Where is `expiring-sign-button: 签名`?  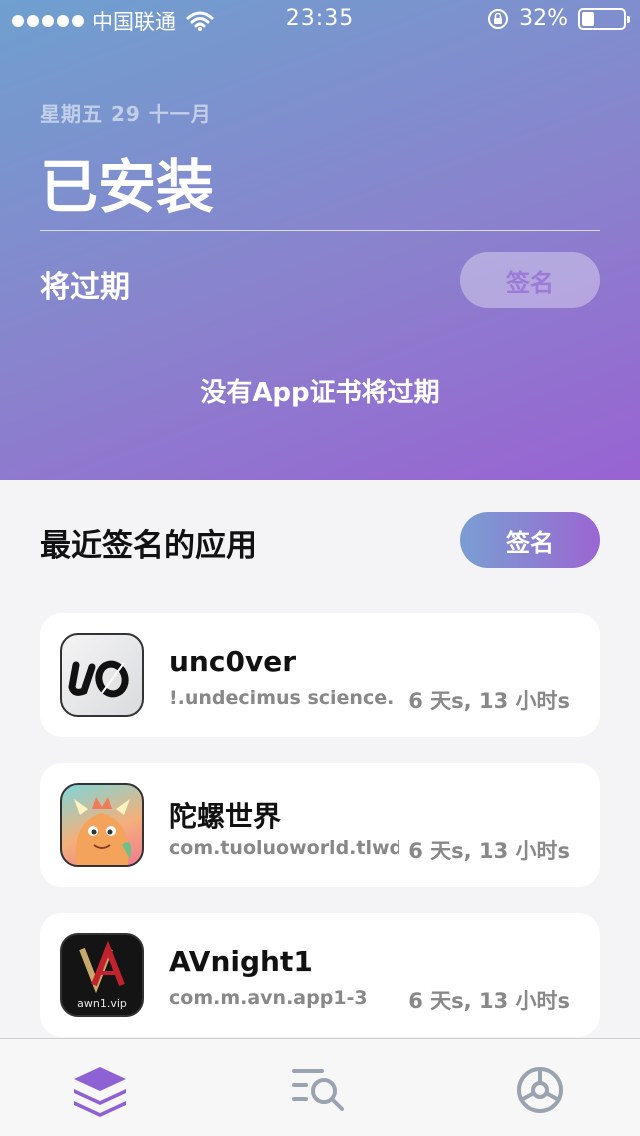 expiring-sign-button: 签名 is located at coordinates (530, 280).